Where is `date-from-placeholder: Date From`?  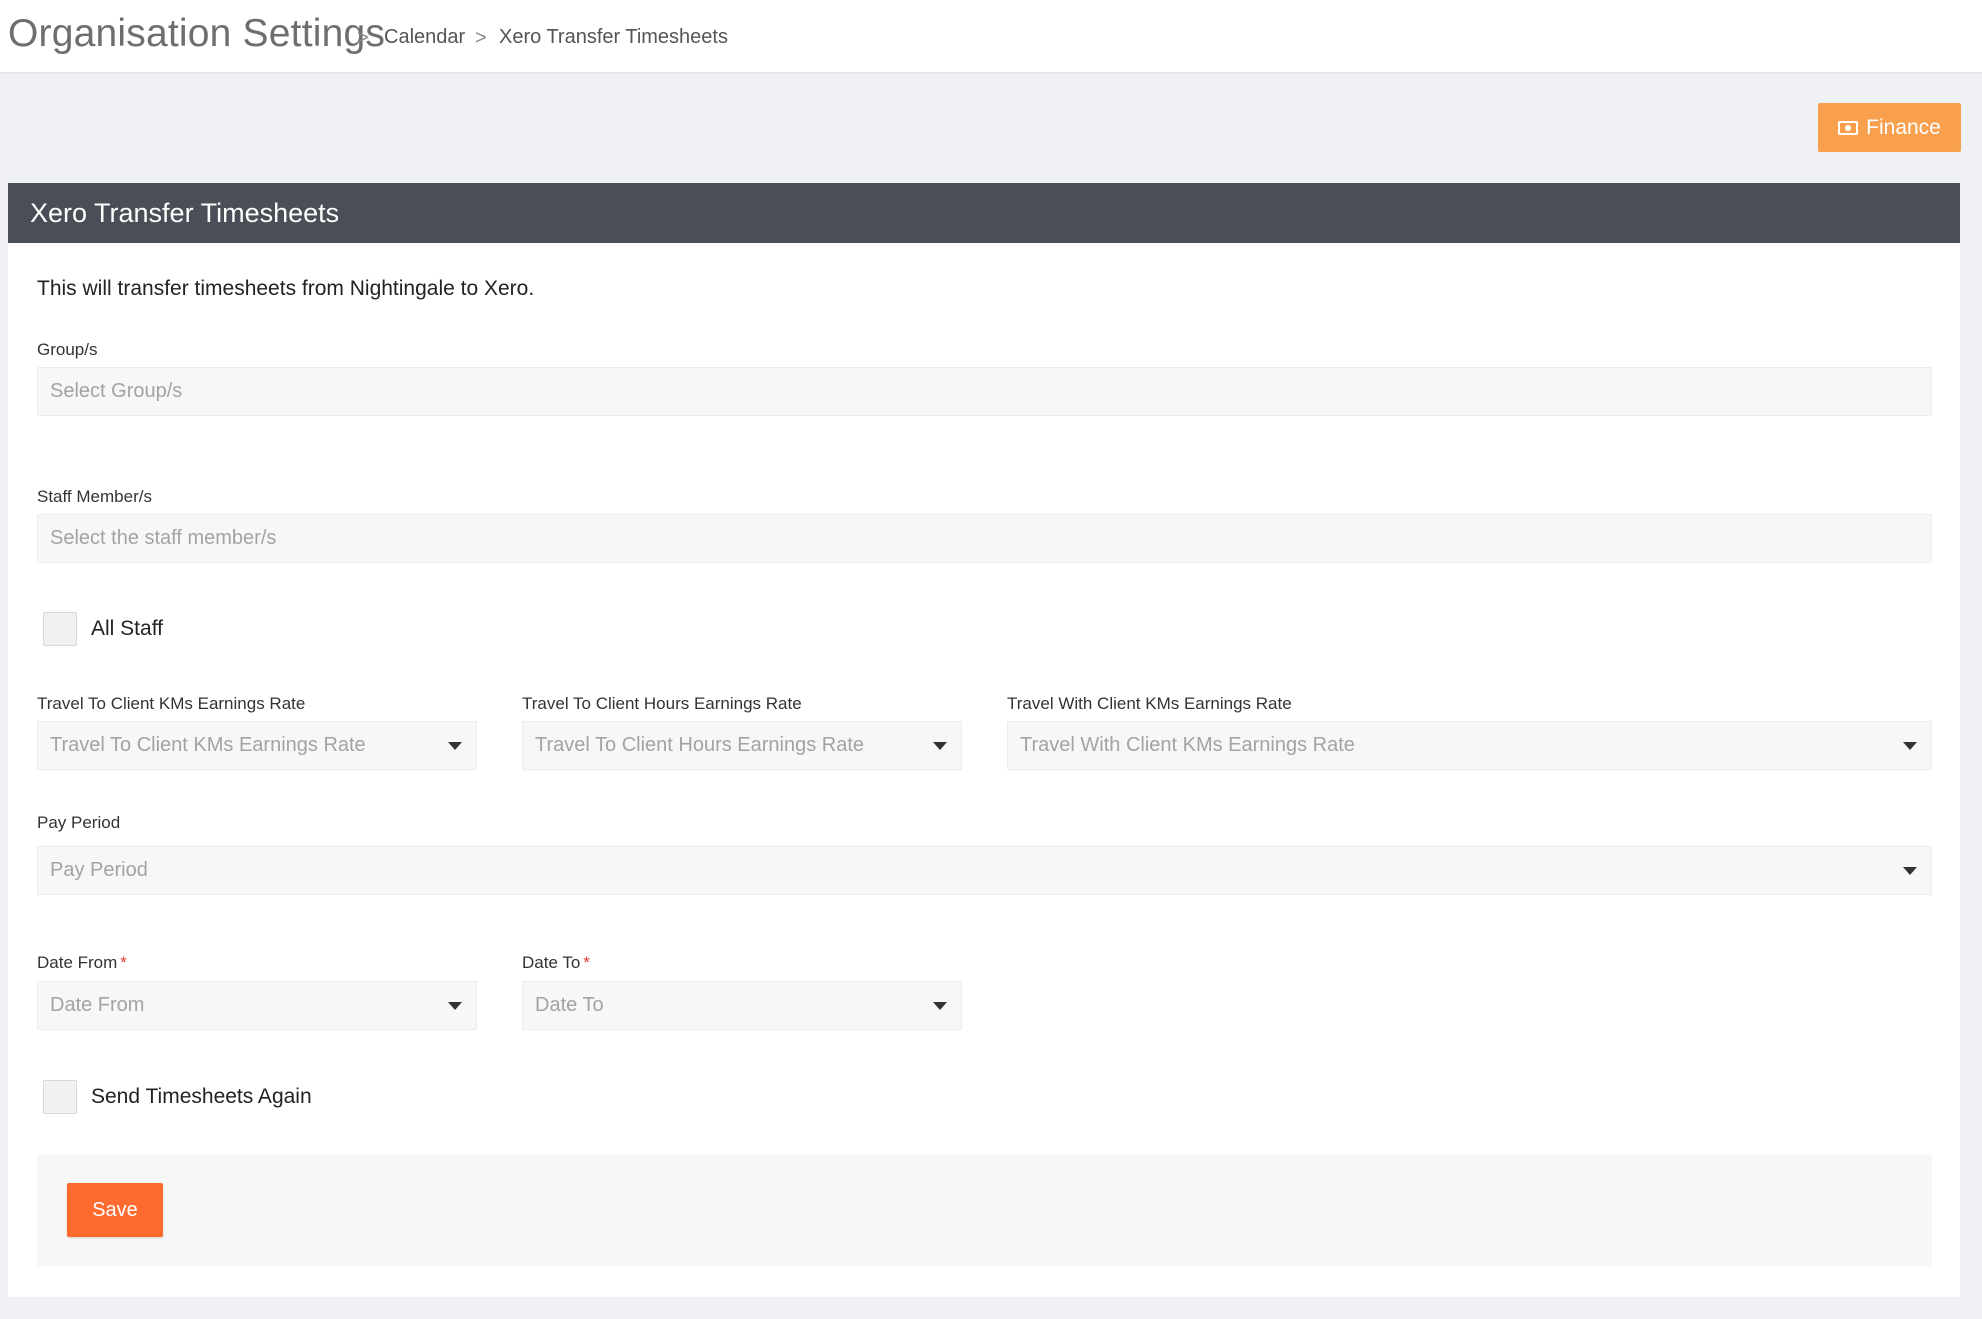
date-from-placeholder: Date From is located at coordinates (97, 1005).